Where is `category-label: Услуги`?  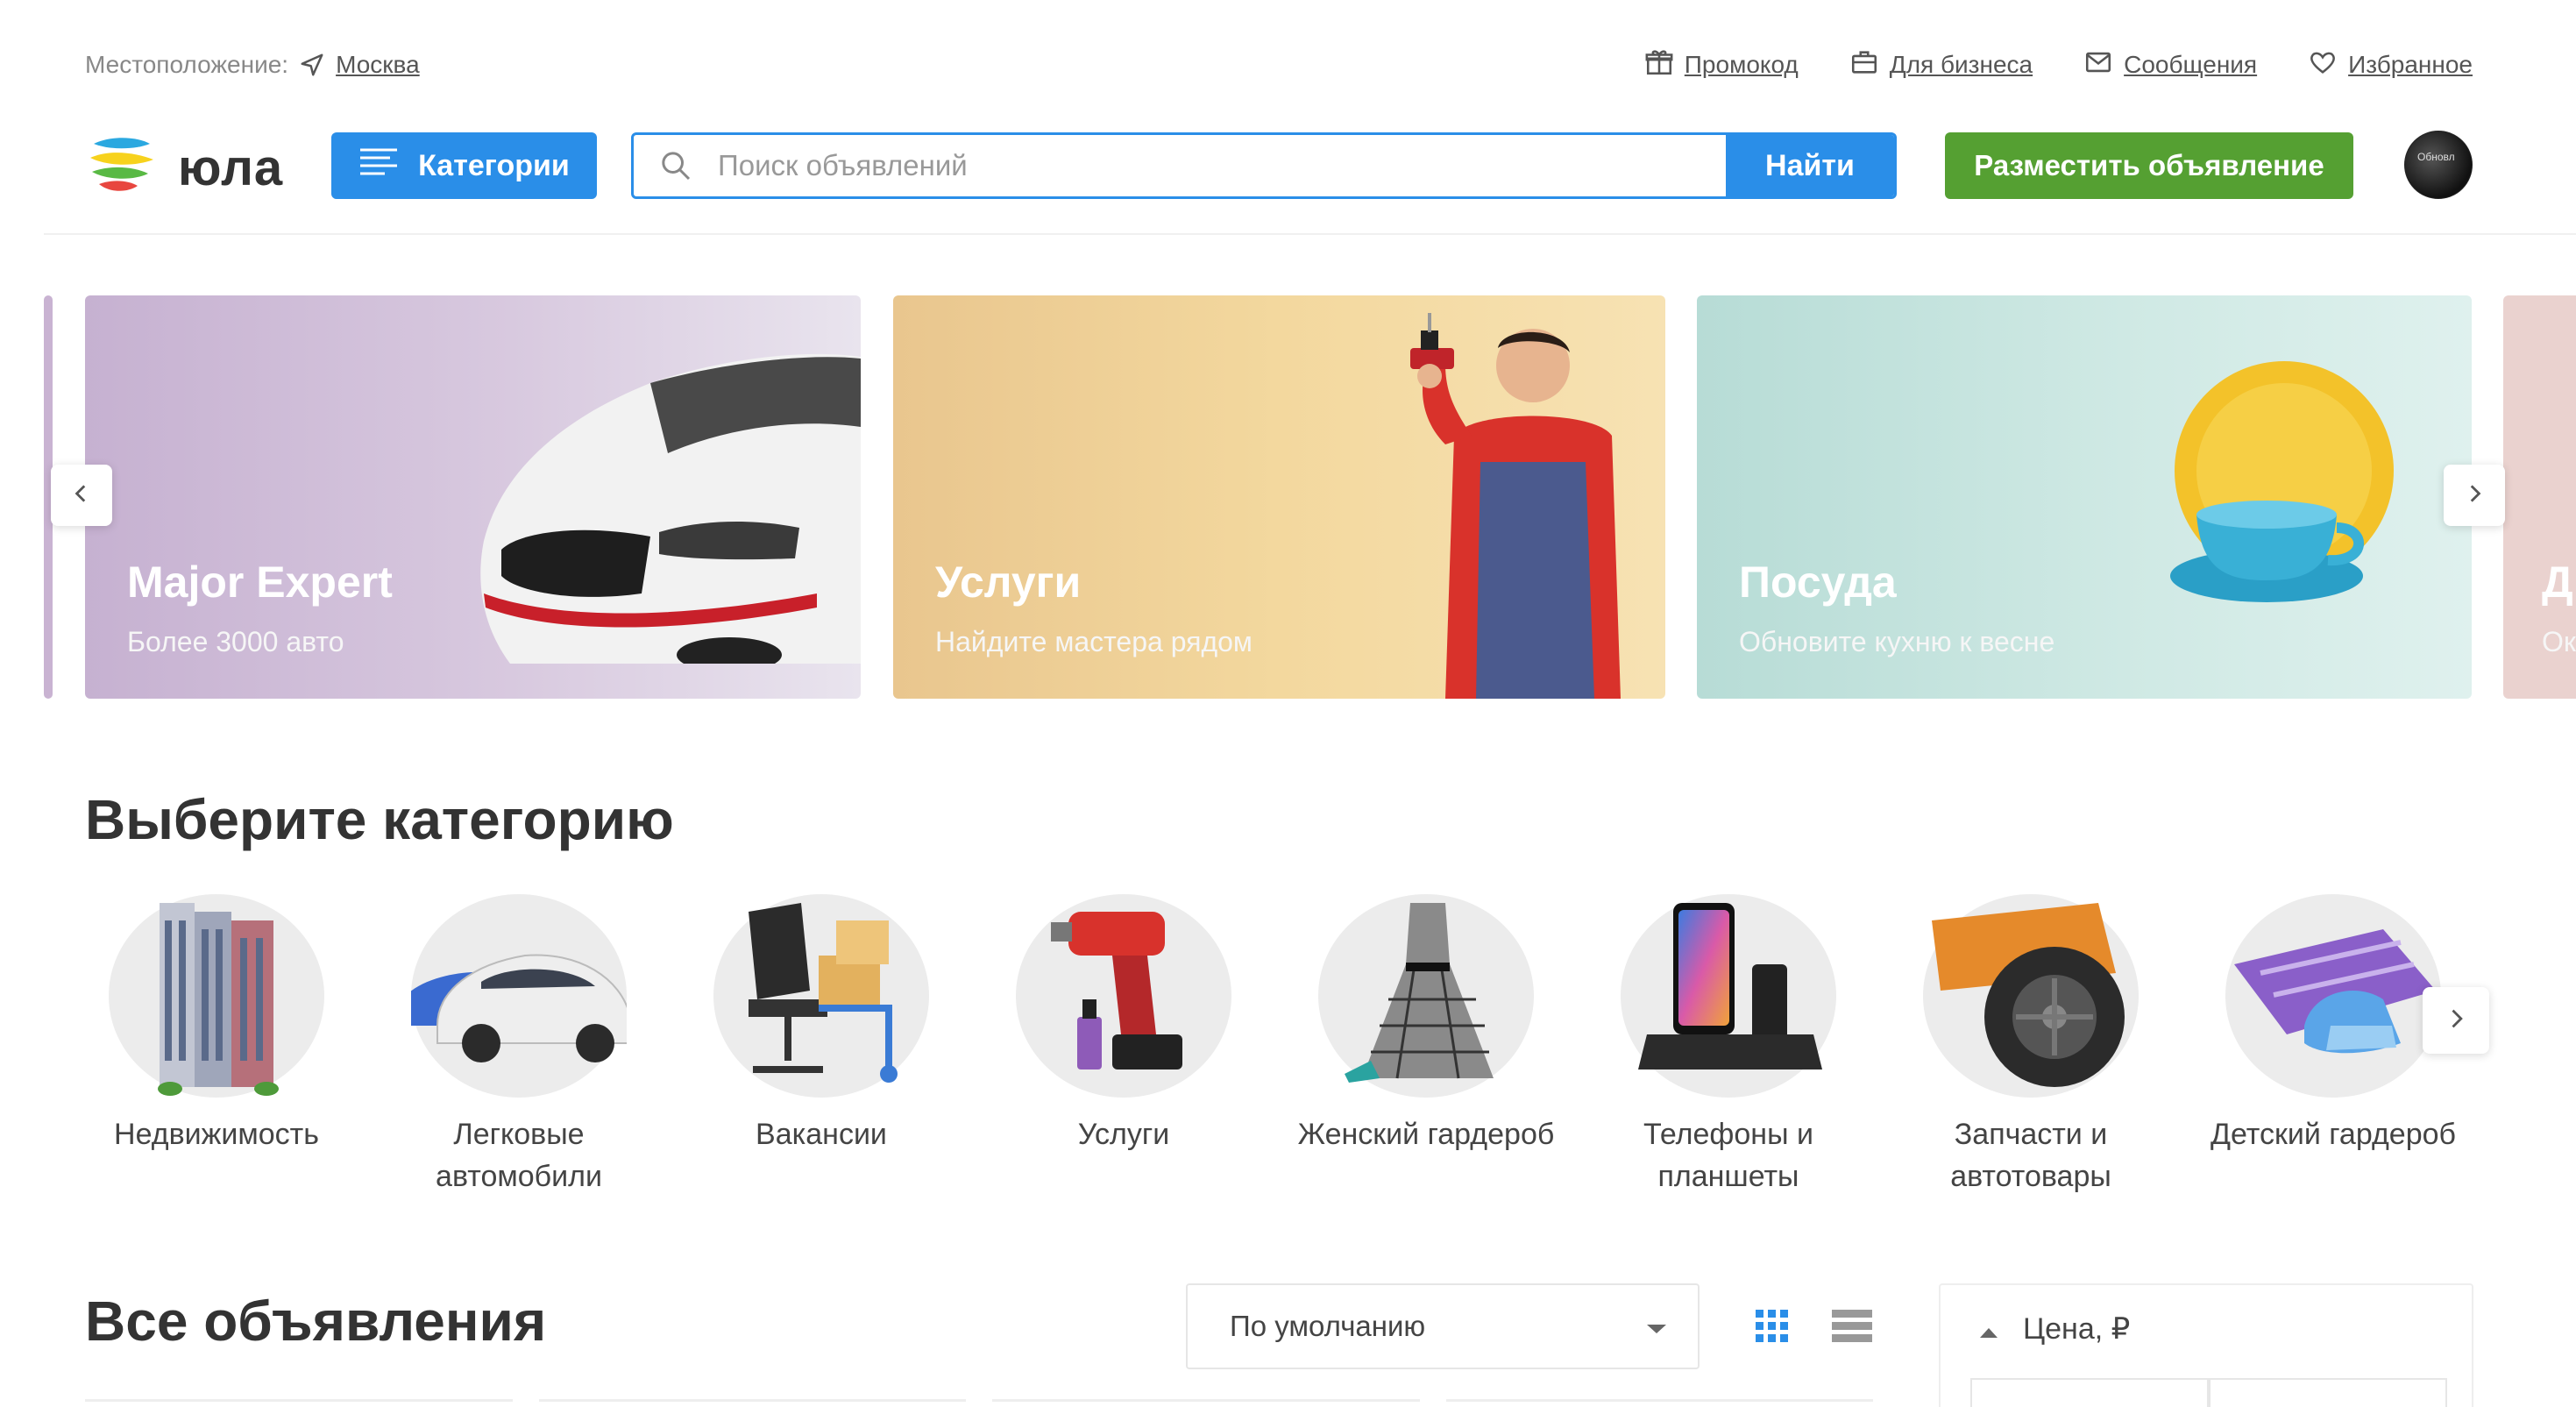 category-label: Услуги is located at coordinates (1123, 1134).